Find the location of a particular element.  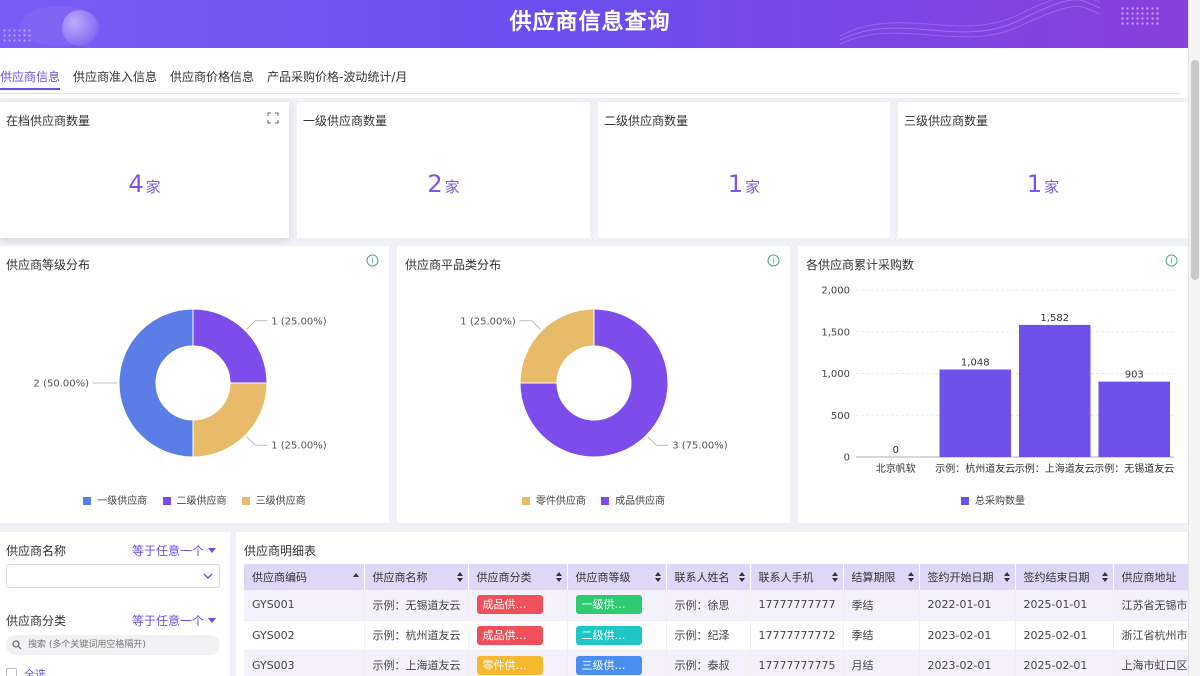

y-tick-label: 1,000 is located at coordinates (835, 374).